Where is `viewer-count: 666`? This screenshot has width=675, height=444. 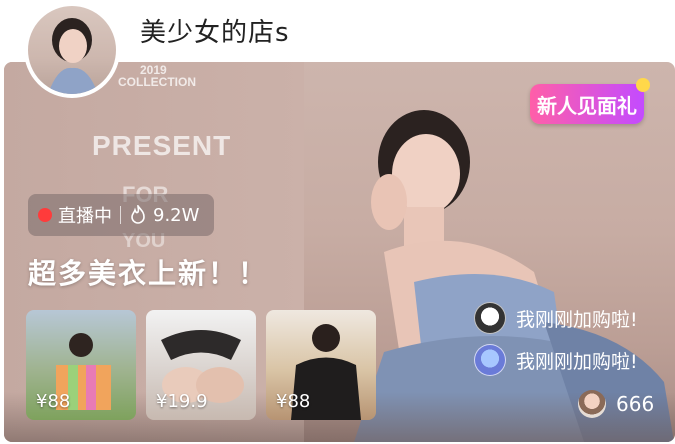 viewer-count: 666 is located at coordinates (616, 404).